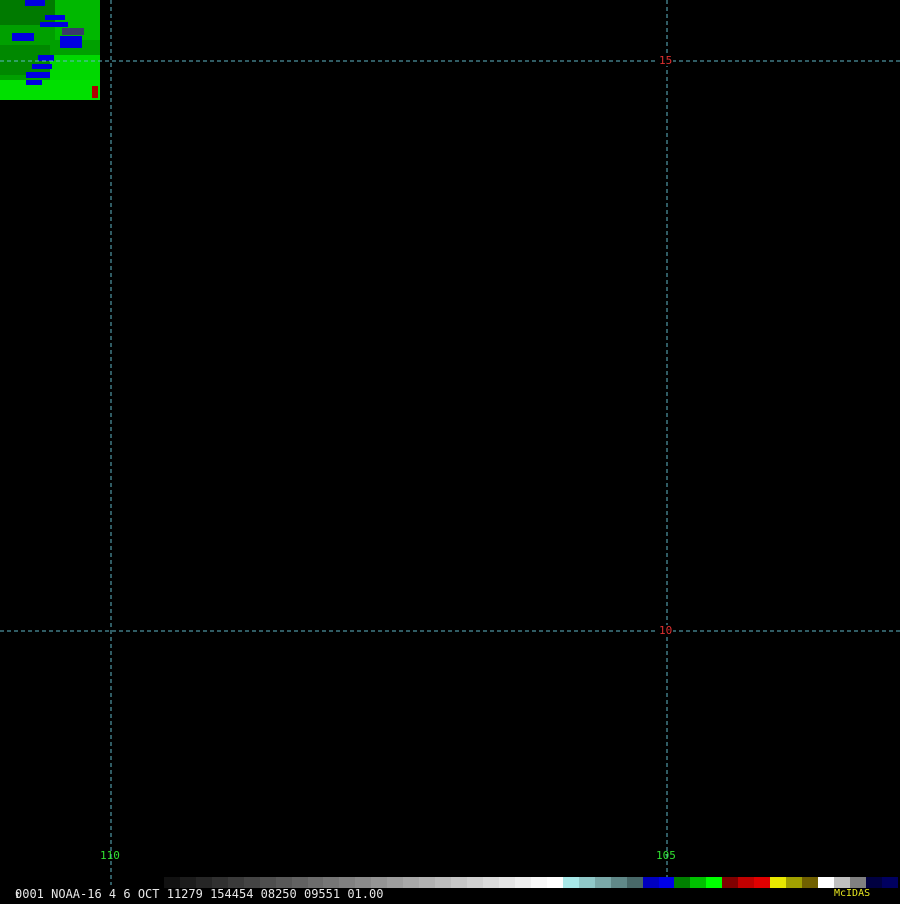  I want to click on satellite-image-patch, so click(50, 50).